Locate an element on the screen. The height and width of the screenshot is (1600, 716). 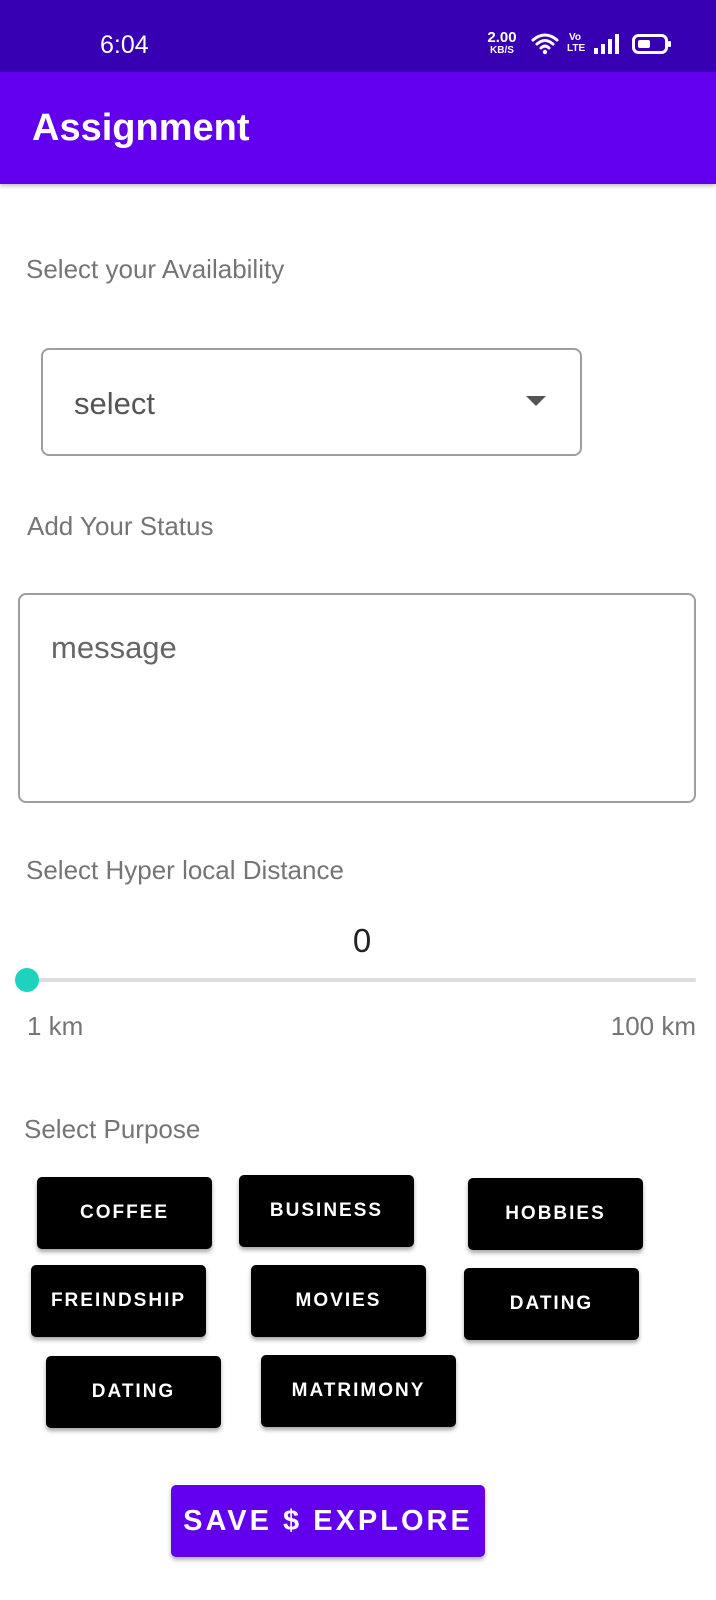
distance-slider-thumb is located at coordinates (27, 980).